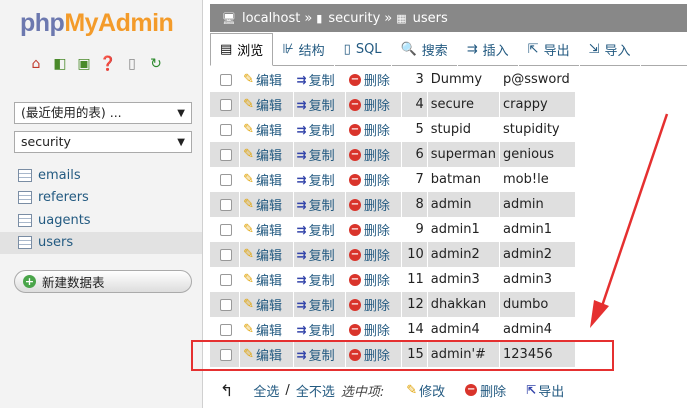 The height and width of the screenshot is (408, 687). What do you see at coordinates (464, 129) in the screenshot?
I see `cell-username: stupid` at bounding box center [464, 129].